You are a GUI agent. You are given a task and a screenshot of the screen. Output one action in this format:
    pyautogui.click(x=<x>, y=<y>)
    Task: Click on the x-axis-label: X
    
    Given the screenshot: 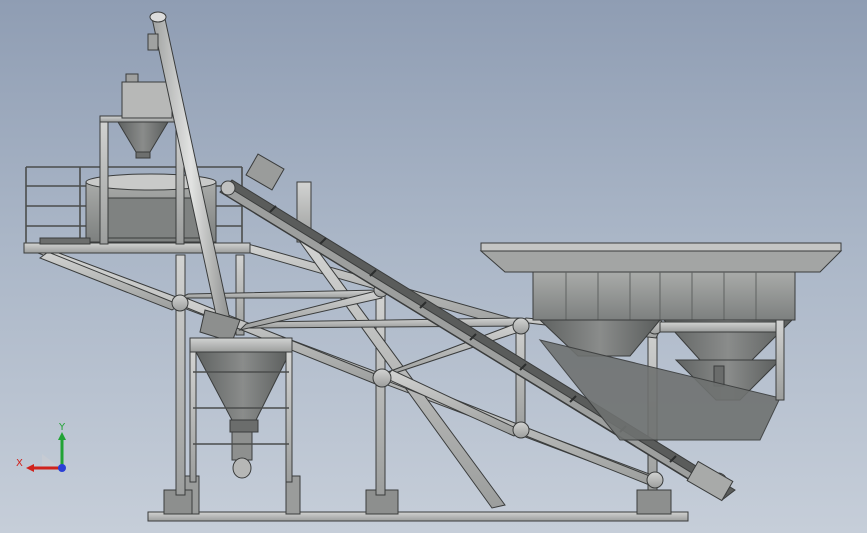 What is the action you would take?
    pyautogui.click(x=19, y=463)
    